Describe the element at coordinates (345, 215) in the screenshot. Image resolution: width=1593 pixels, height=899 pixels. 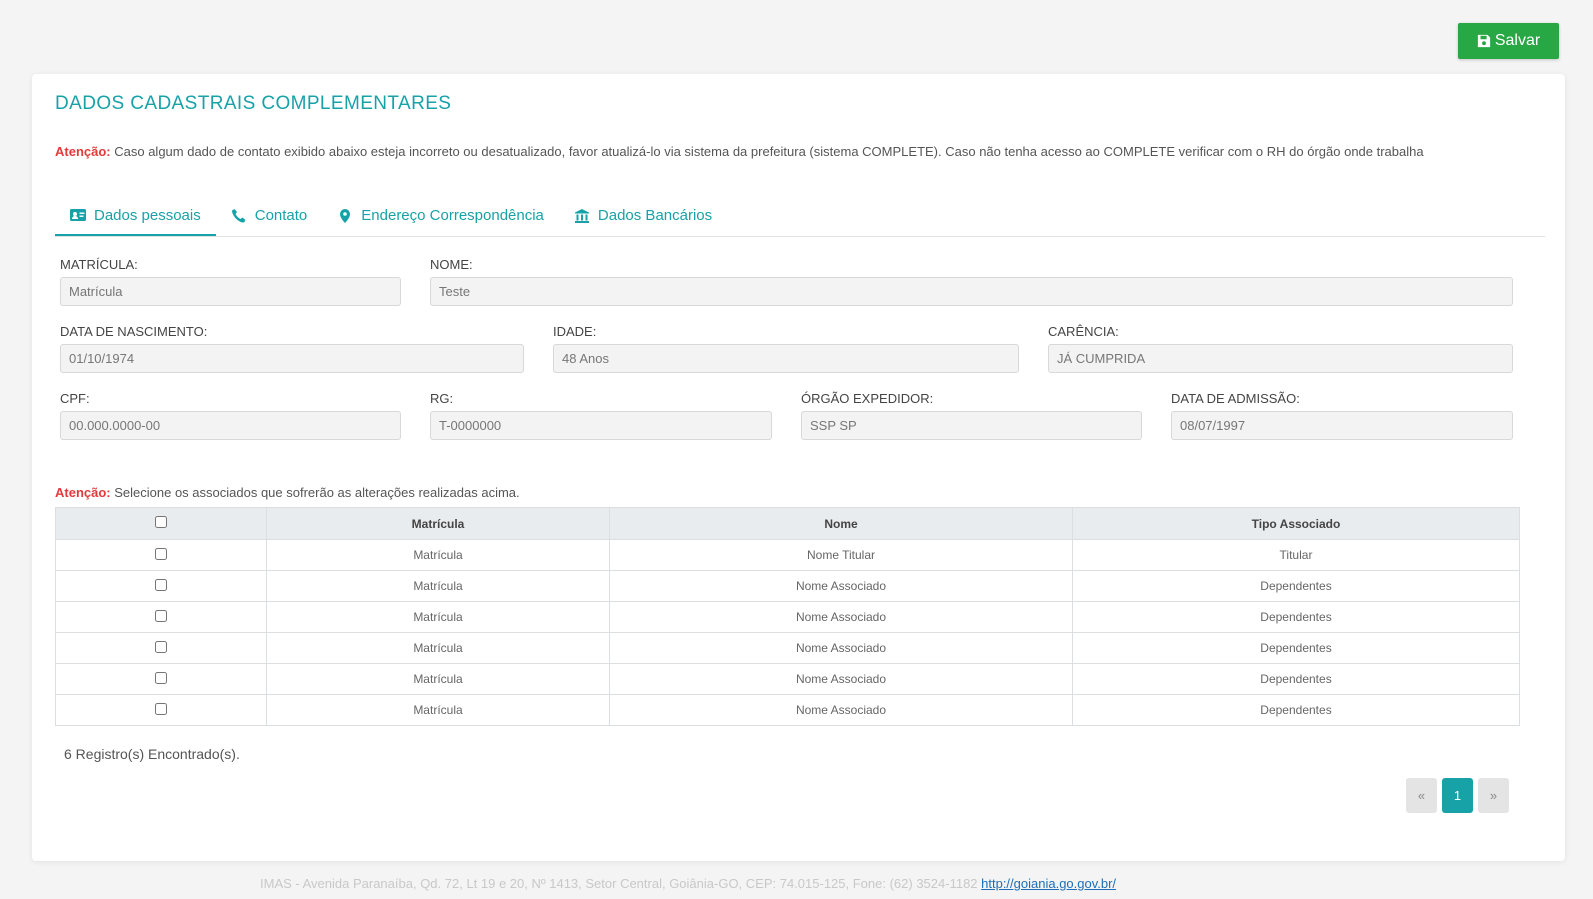
I see `map-marker-icon` at that location.